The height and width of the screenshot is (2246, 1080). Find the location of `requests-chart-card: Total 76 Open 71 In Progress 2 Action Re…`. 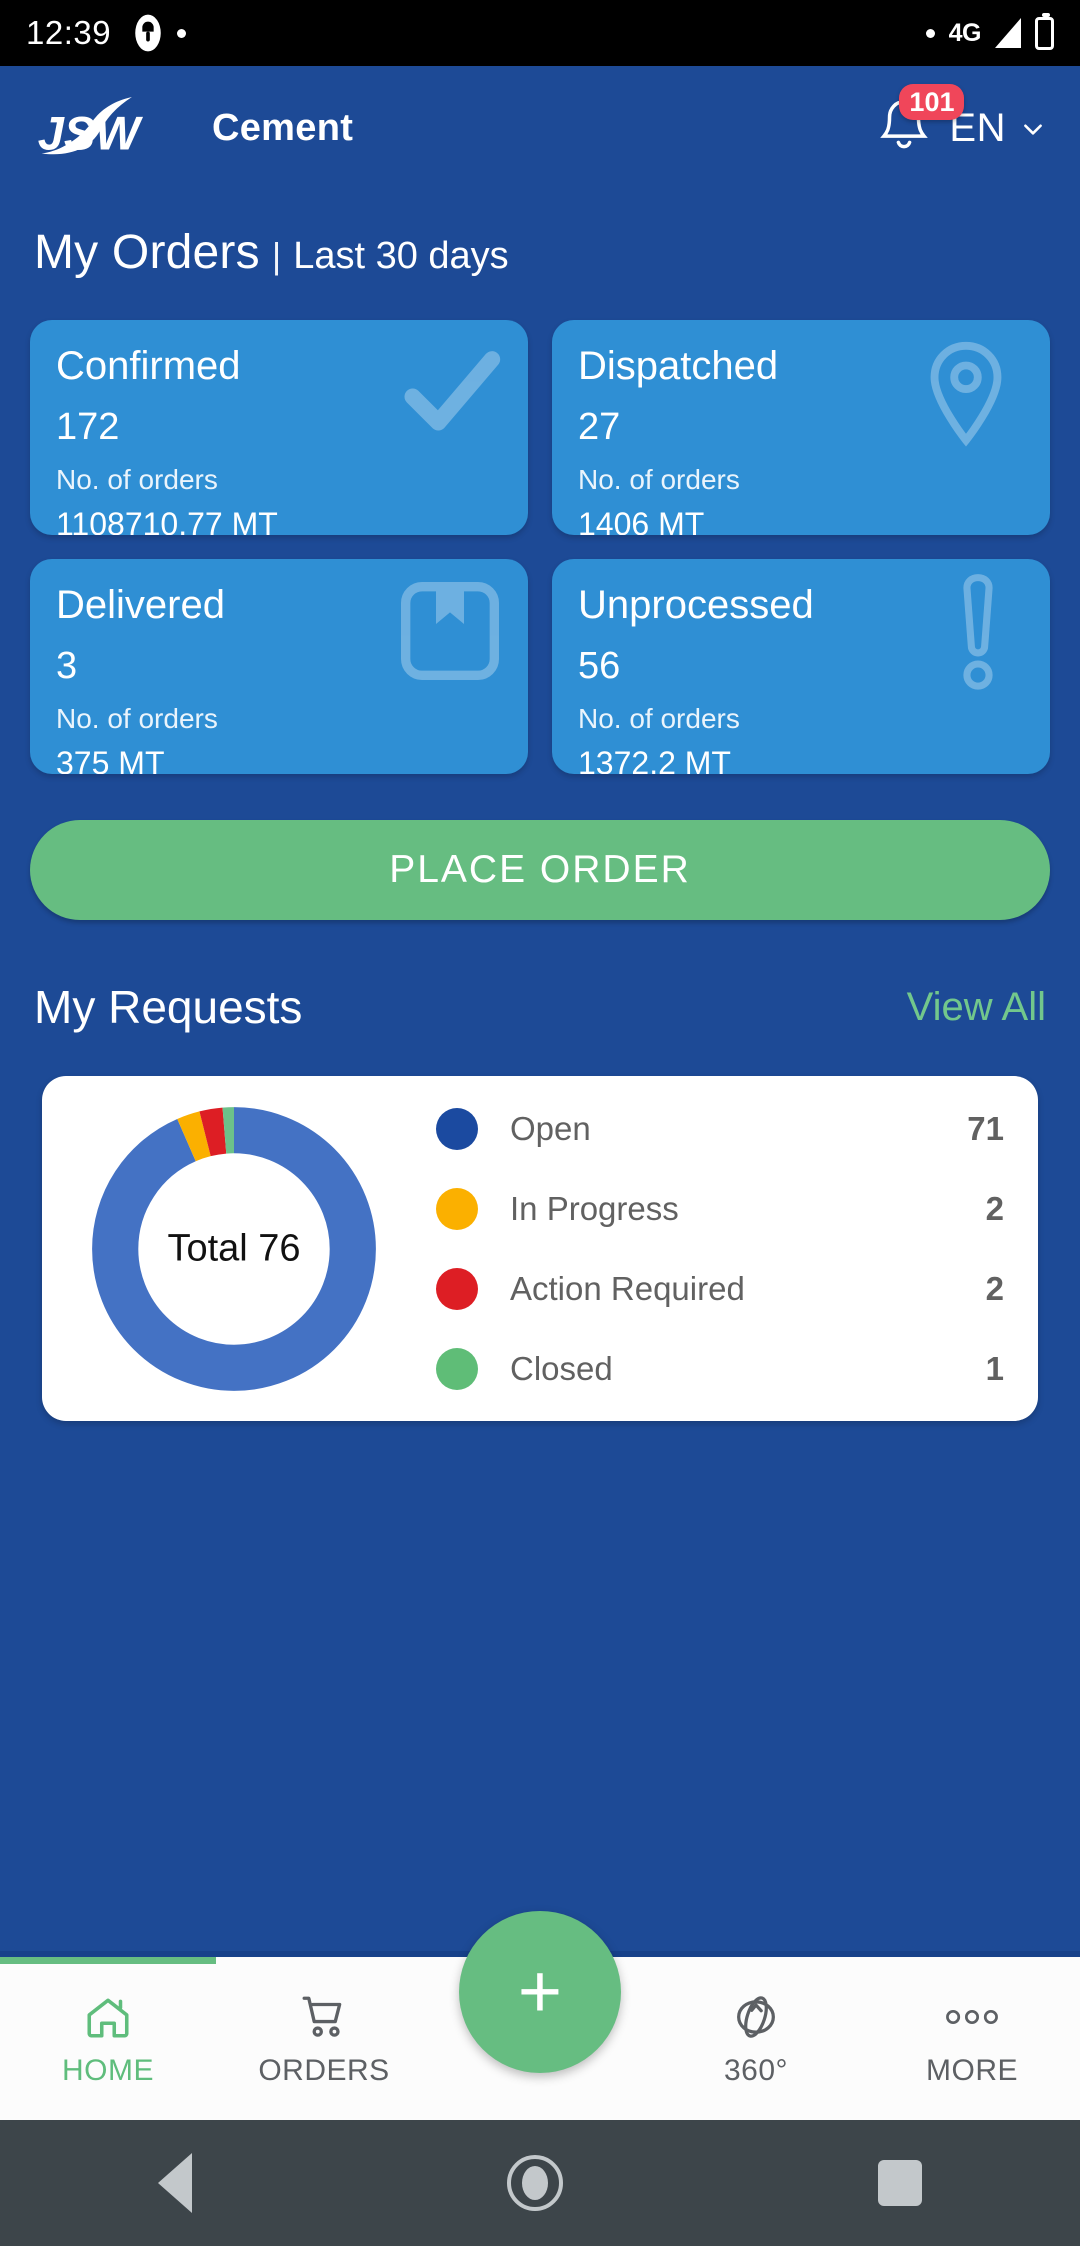

requests-chart-card: Total 76 Open 71 In Progress 2 Action Re… is located at coordinates (540, 1248).